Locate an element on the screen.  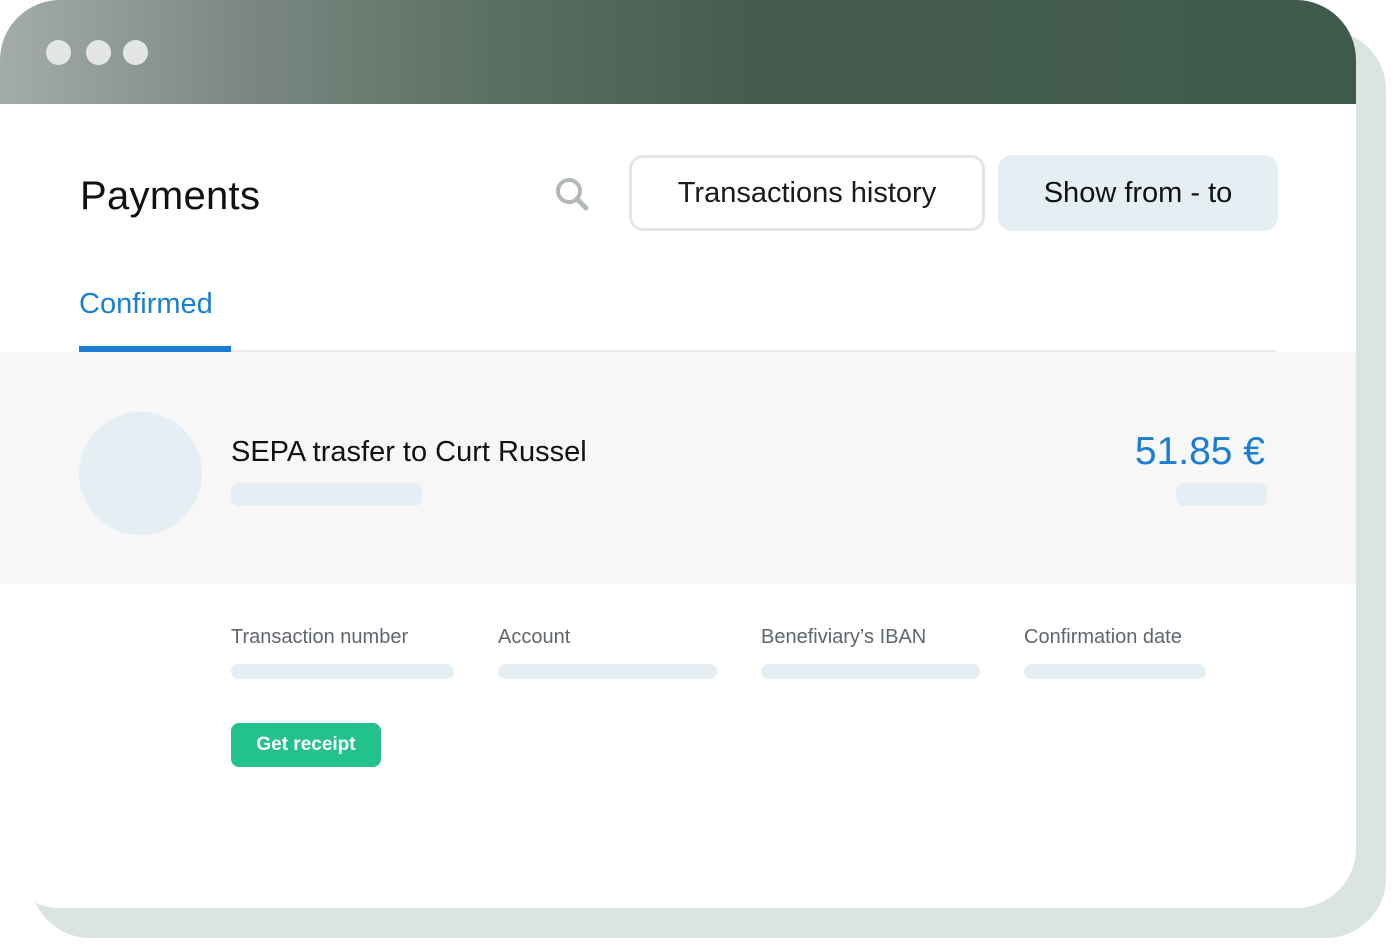
confirmation-date-label: Confirmation date is located at coordinates (1103, 637).